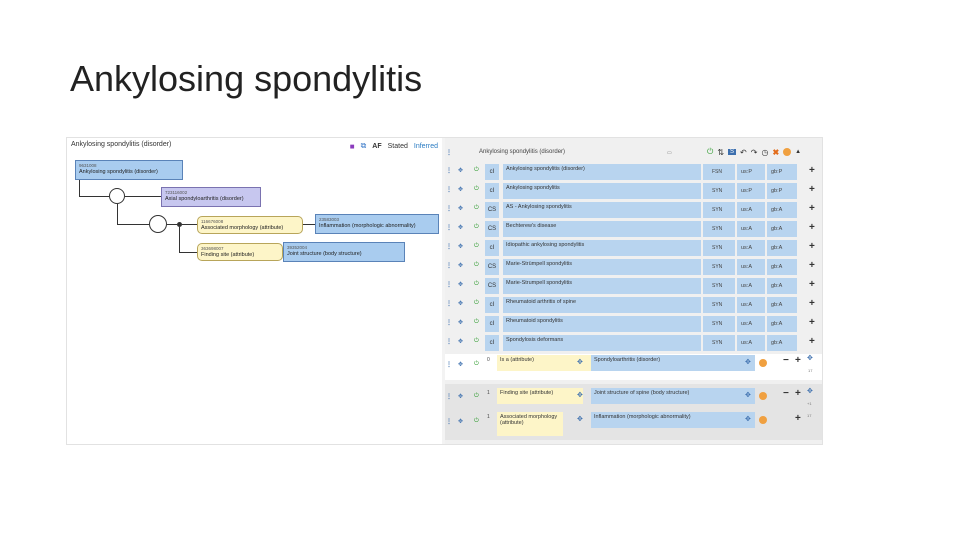  What do you see at coordinates (754, 152) in the screenshot?
I see `redo-icon: ↷` at bounding box center [754, 152].